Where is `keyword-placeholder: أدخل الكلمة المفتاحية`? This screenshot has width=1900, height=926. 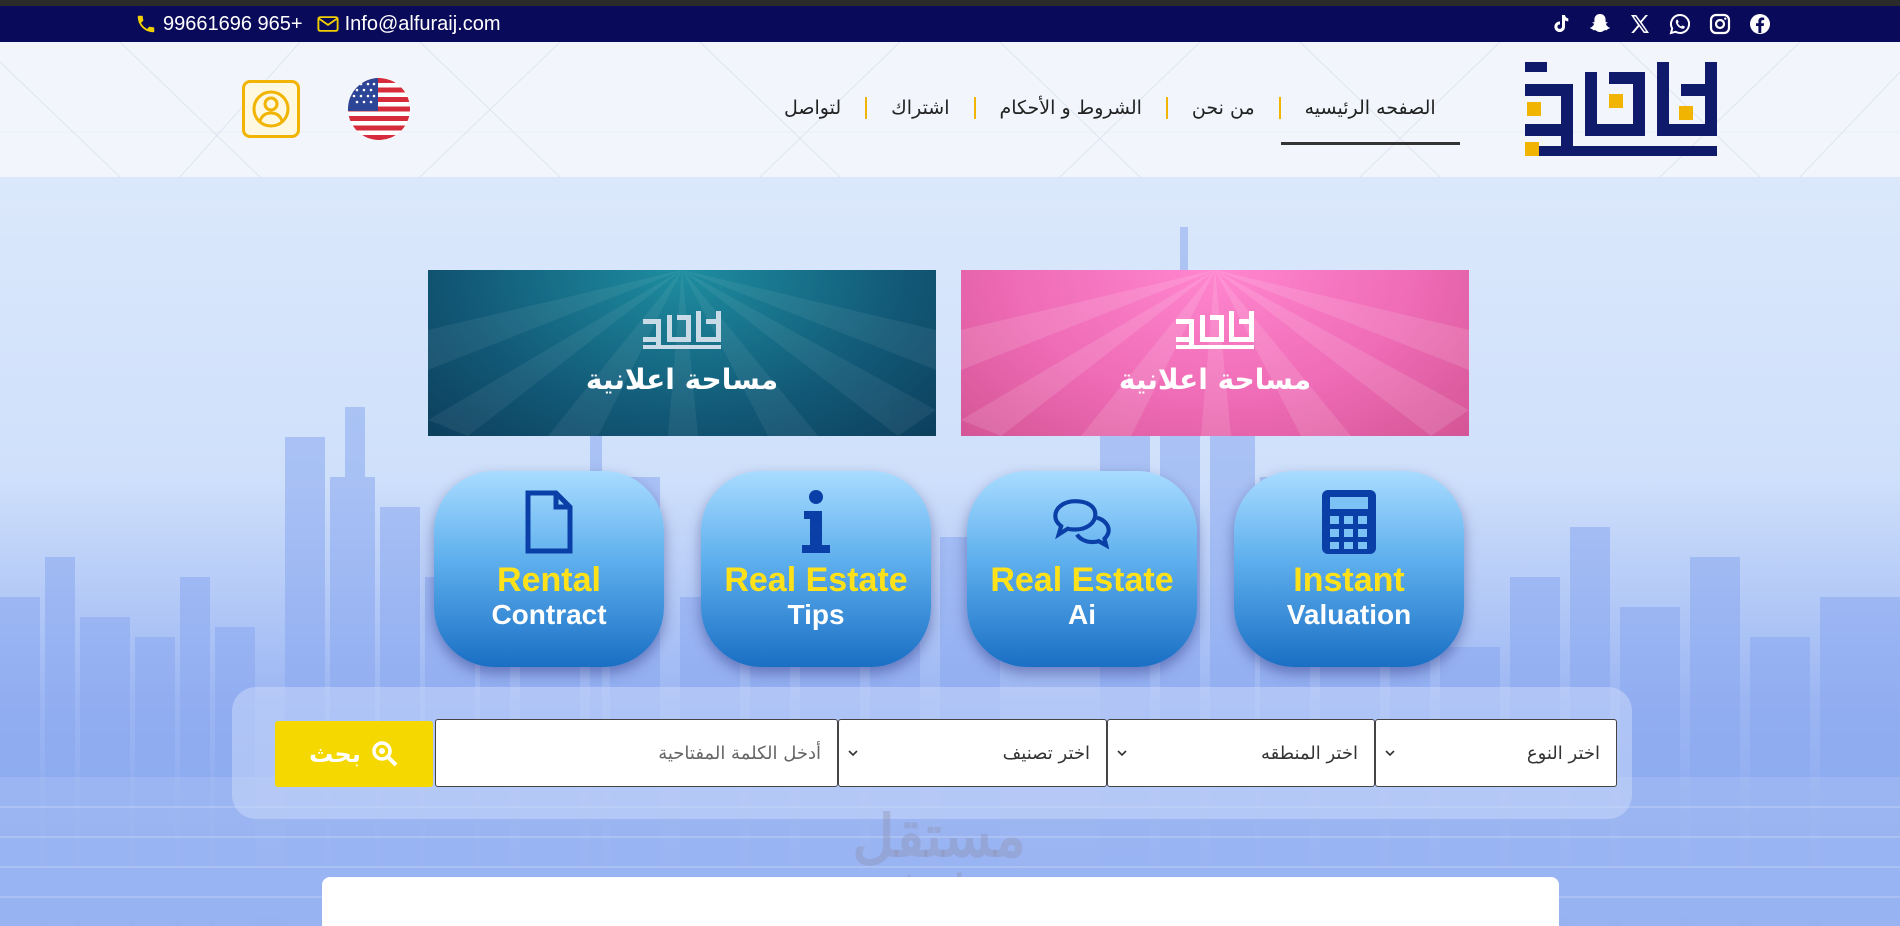
keyword-placeholder: أدخل الكلمة المفتاحية is located at coordinates (739, 753).